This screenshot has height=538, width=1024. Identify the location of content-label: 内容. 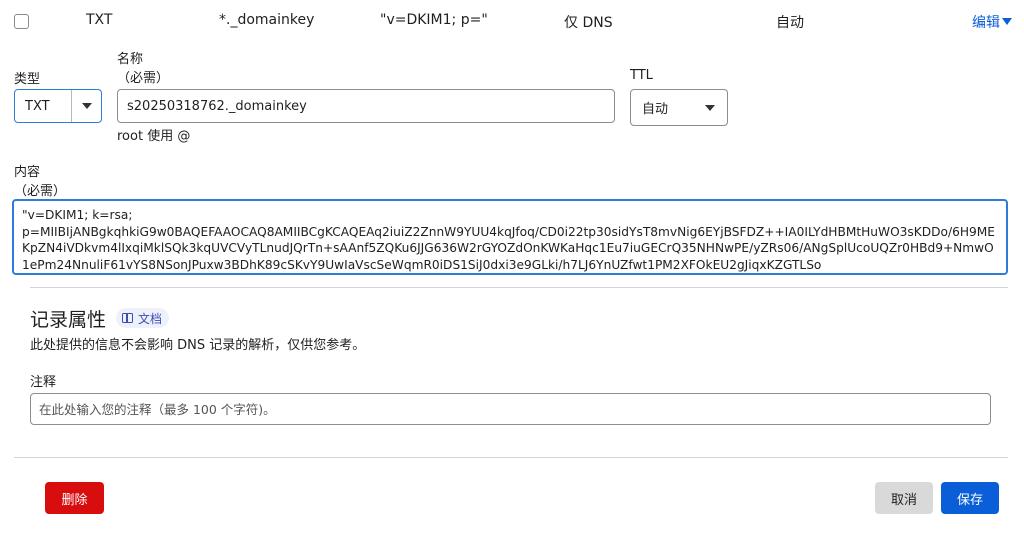
(27, 172).